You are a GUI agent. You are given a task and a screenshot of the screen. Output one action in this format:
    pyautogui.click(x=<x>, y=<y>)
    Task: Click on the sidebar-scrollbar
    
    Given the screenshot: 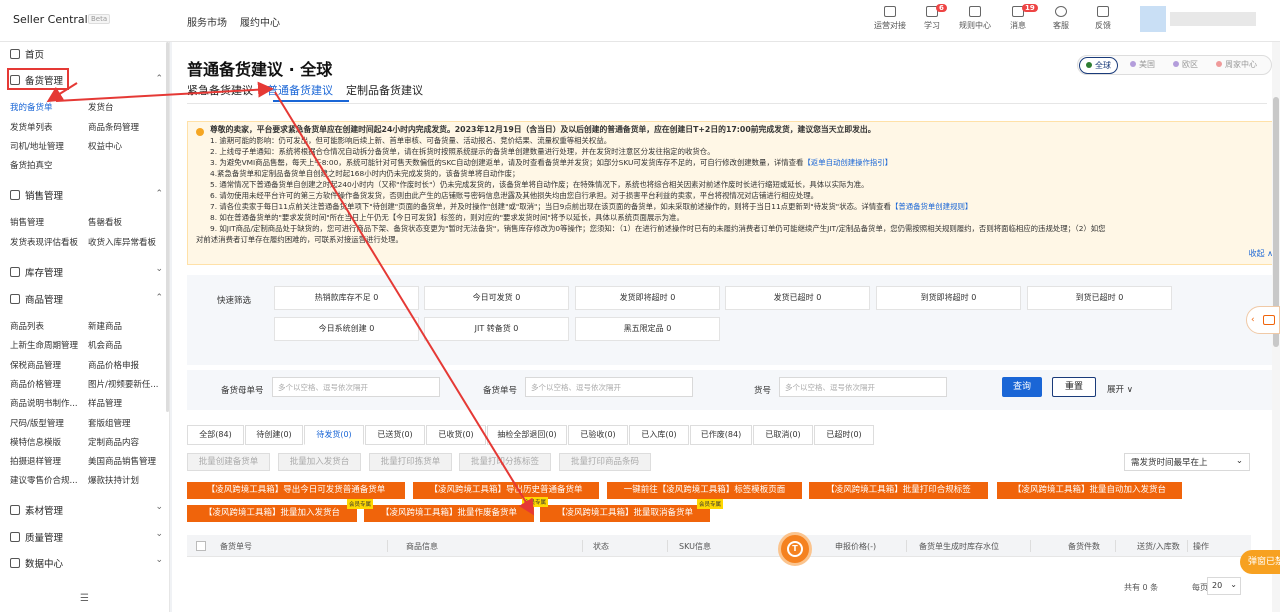 What is the action you would take?
    pyautogui.click(x=167, y=227)
    